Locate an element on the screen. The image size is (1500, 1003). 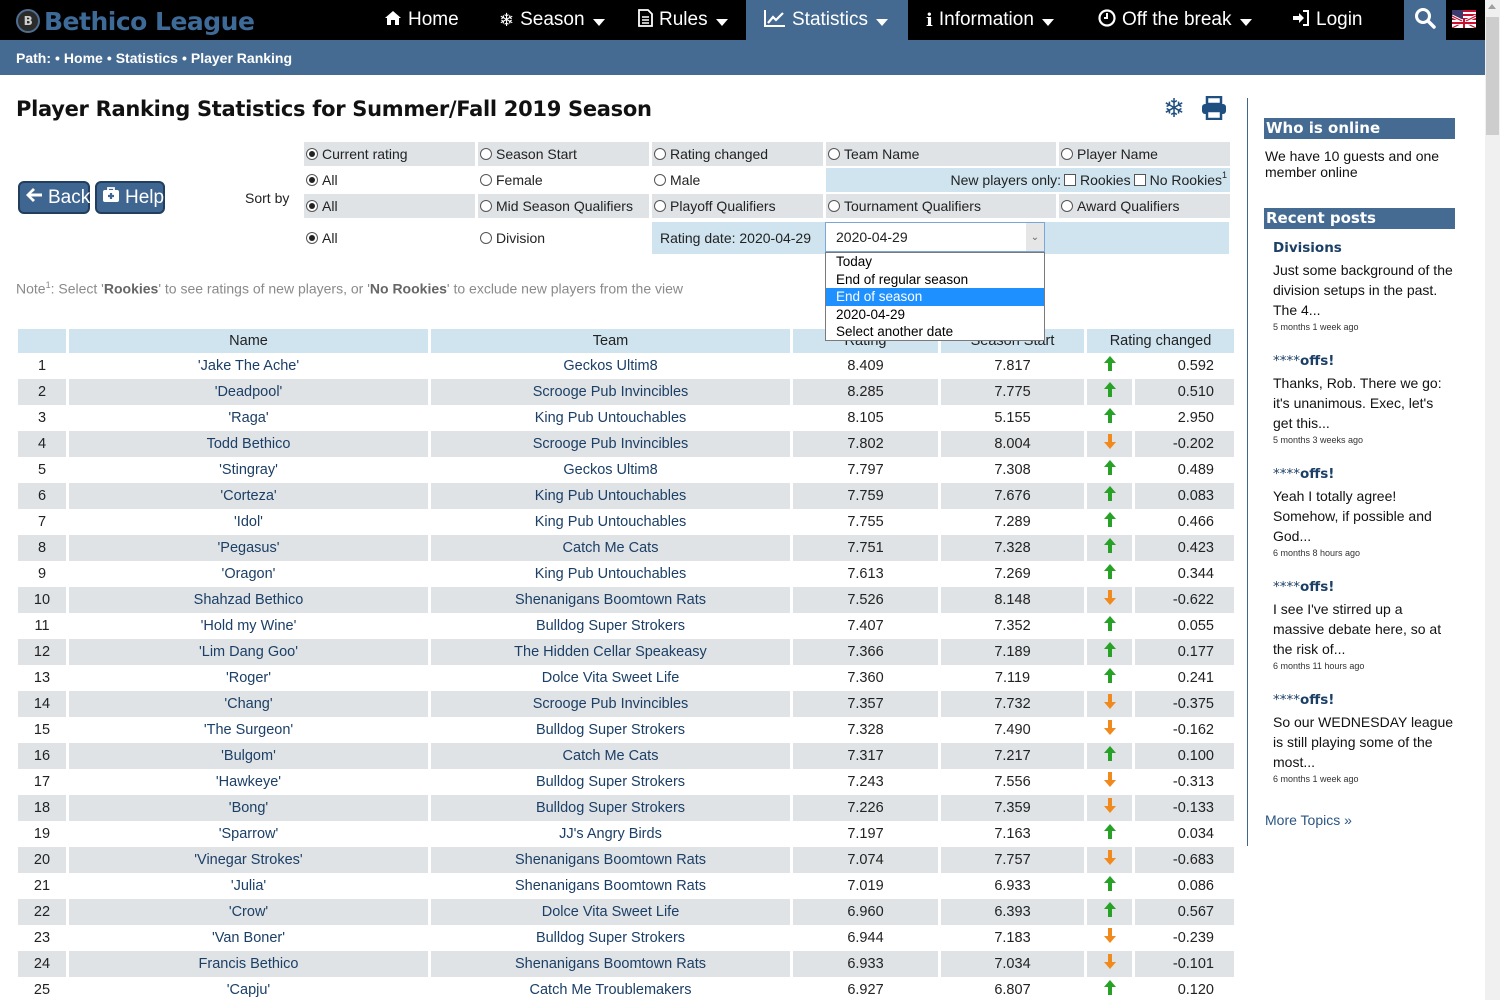
player-name-cell: 'Van Boner' is located at coordinates (248, 938).